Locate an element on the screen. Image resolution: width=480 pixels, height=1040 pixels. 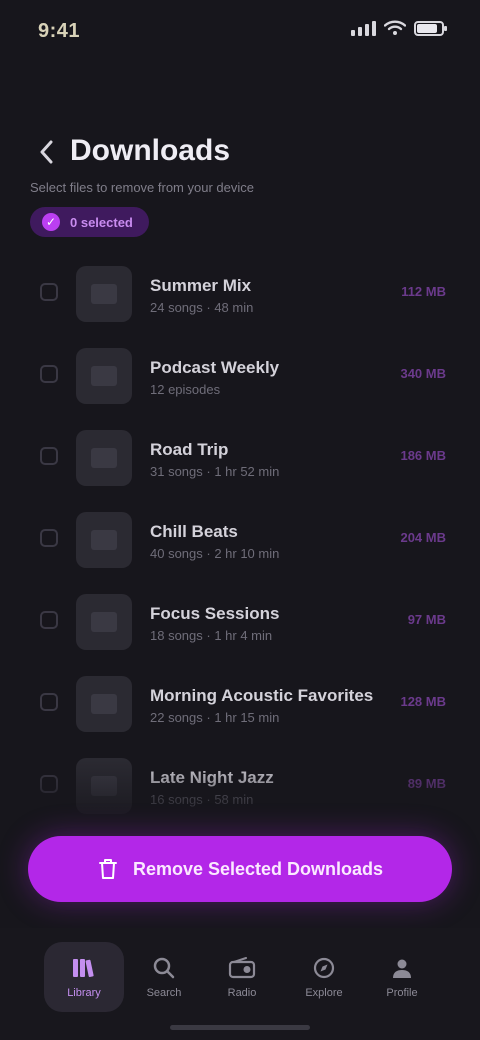
item-size: 204 MB is located at coordinates (423, 537).